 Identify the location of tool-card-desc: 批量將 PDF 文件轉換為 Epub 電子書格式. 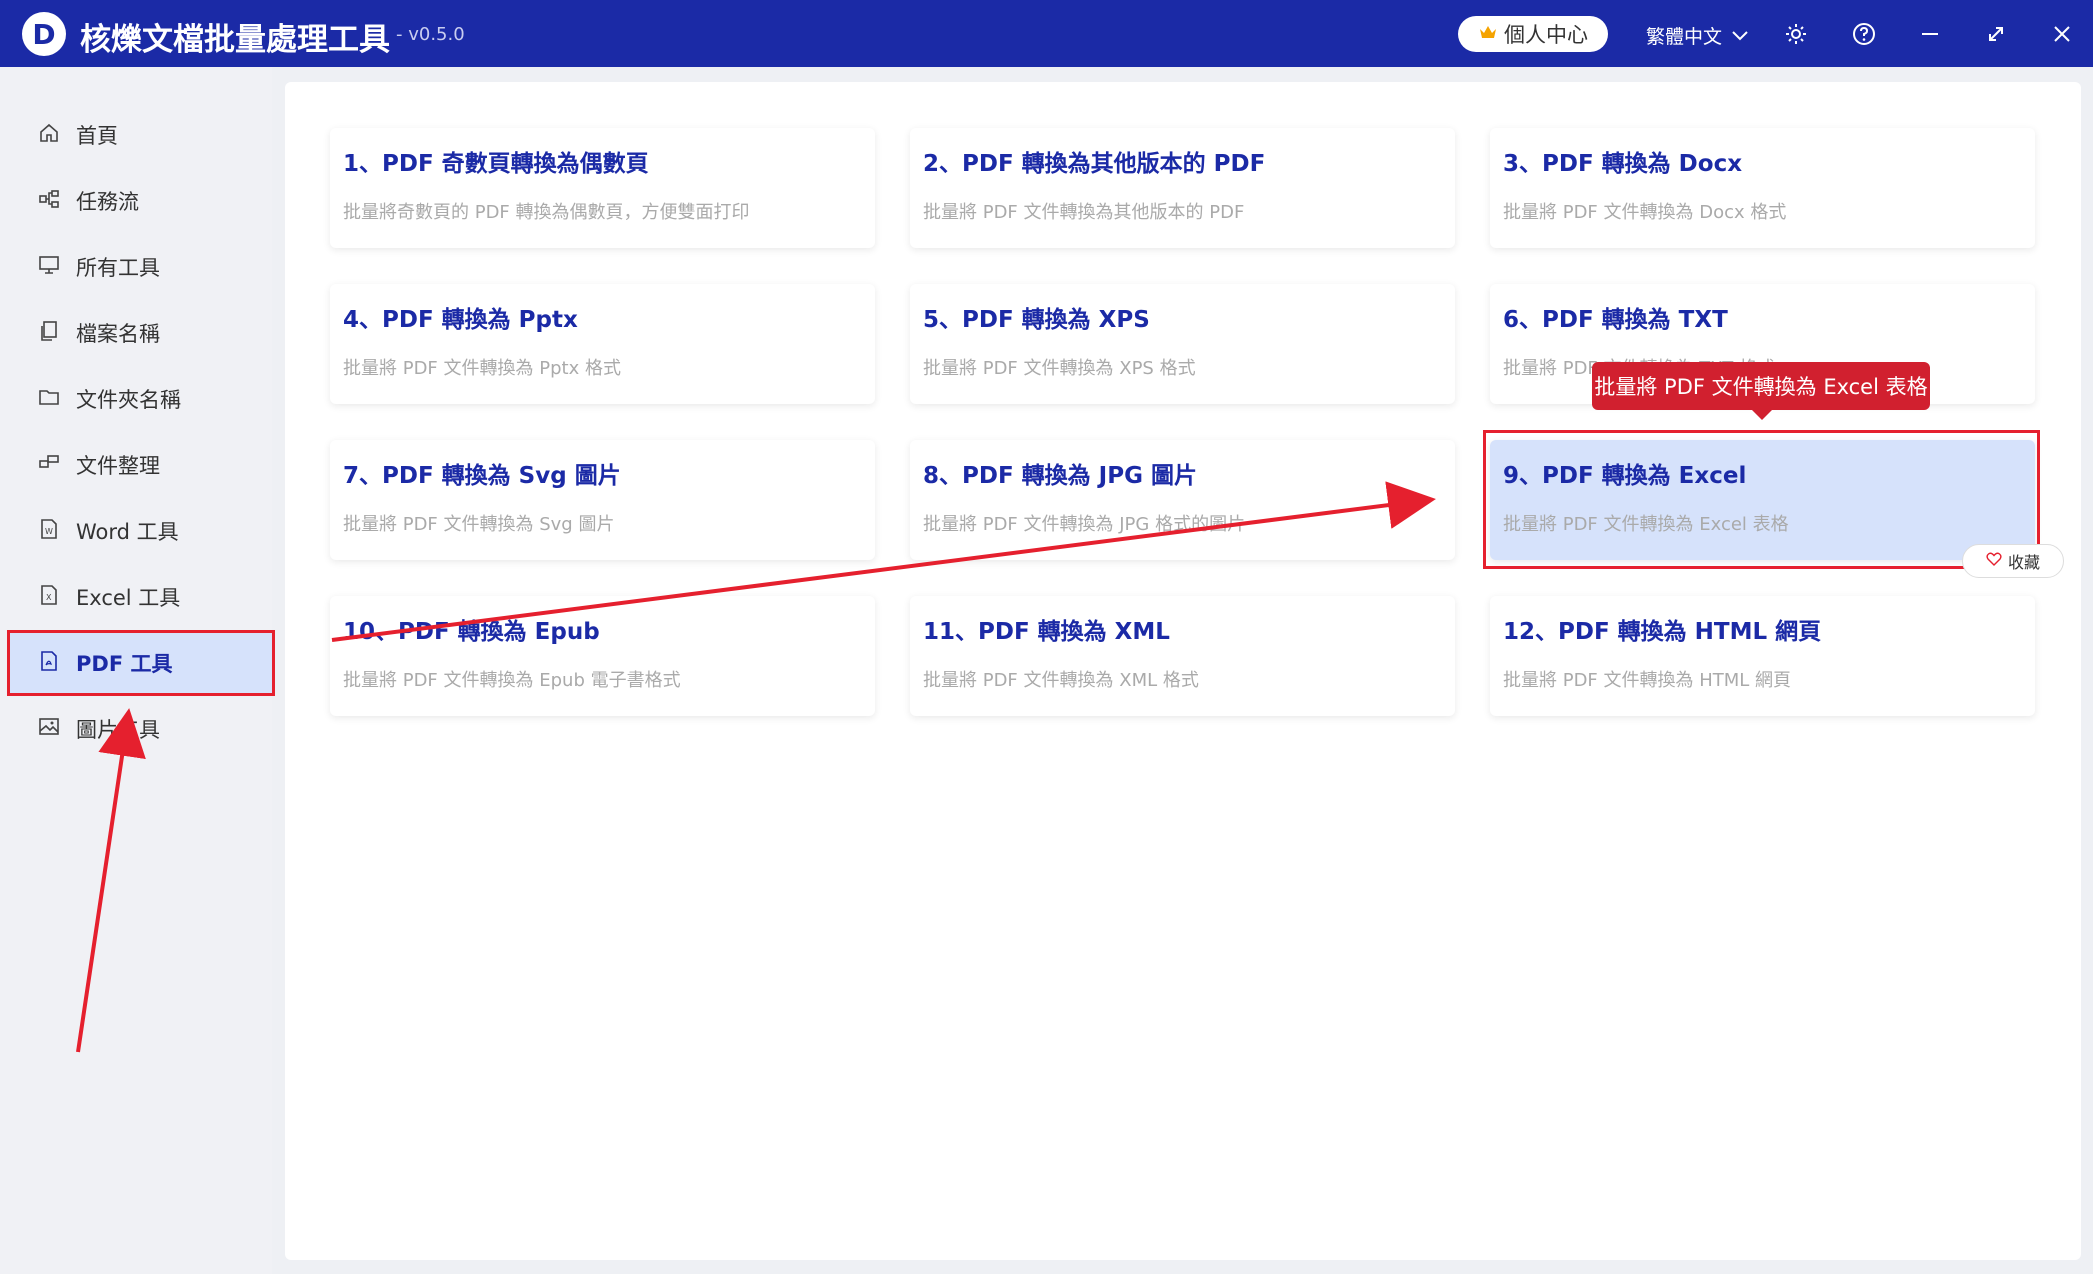
(512, 680).